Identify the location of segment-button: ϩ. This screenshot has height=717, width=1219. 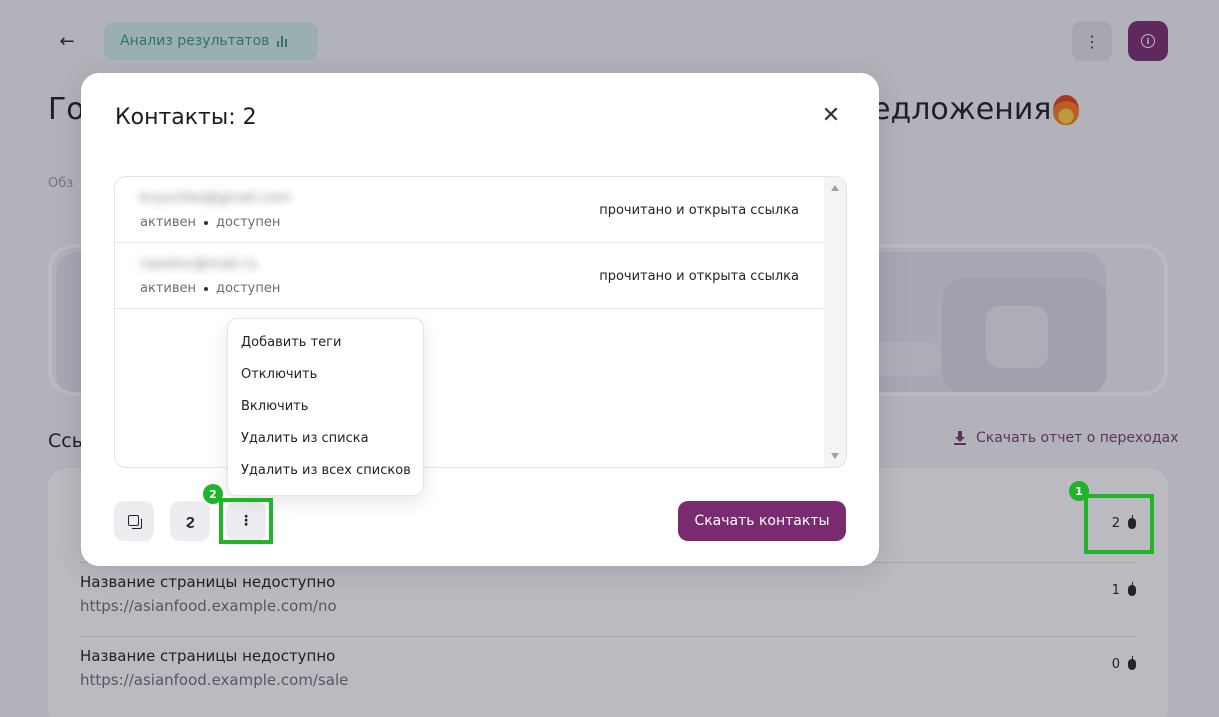
(190, 521).